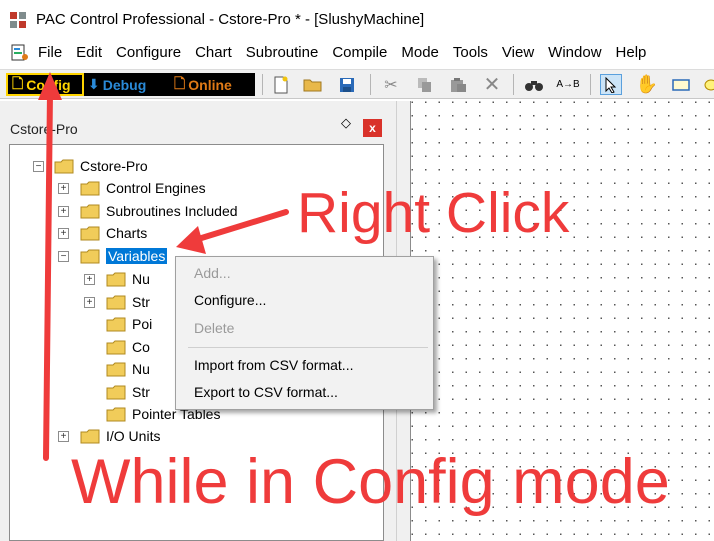 The image size is (714, 541). What do you see at coordinates (63, 436) in the screenshot?
I see `expand-io-units-toggle: +` at bounding box center [63, 436].